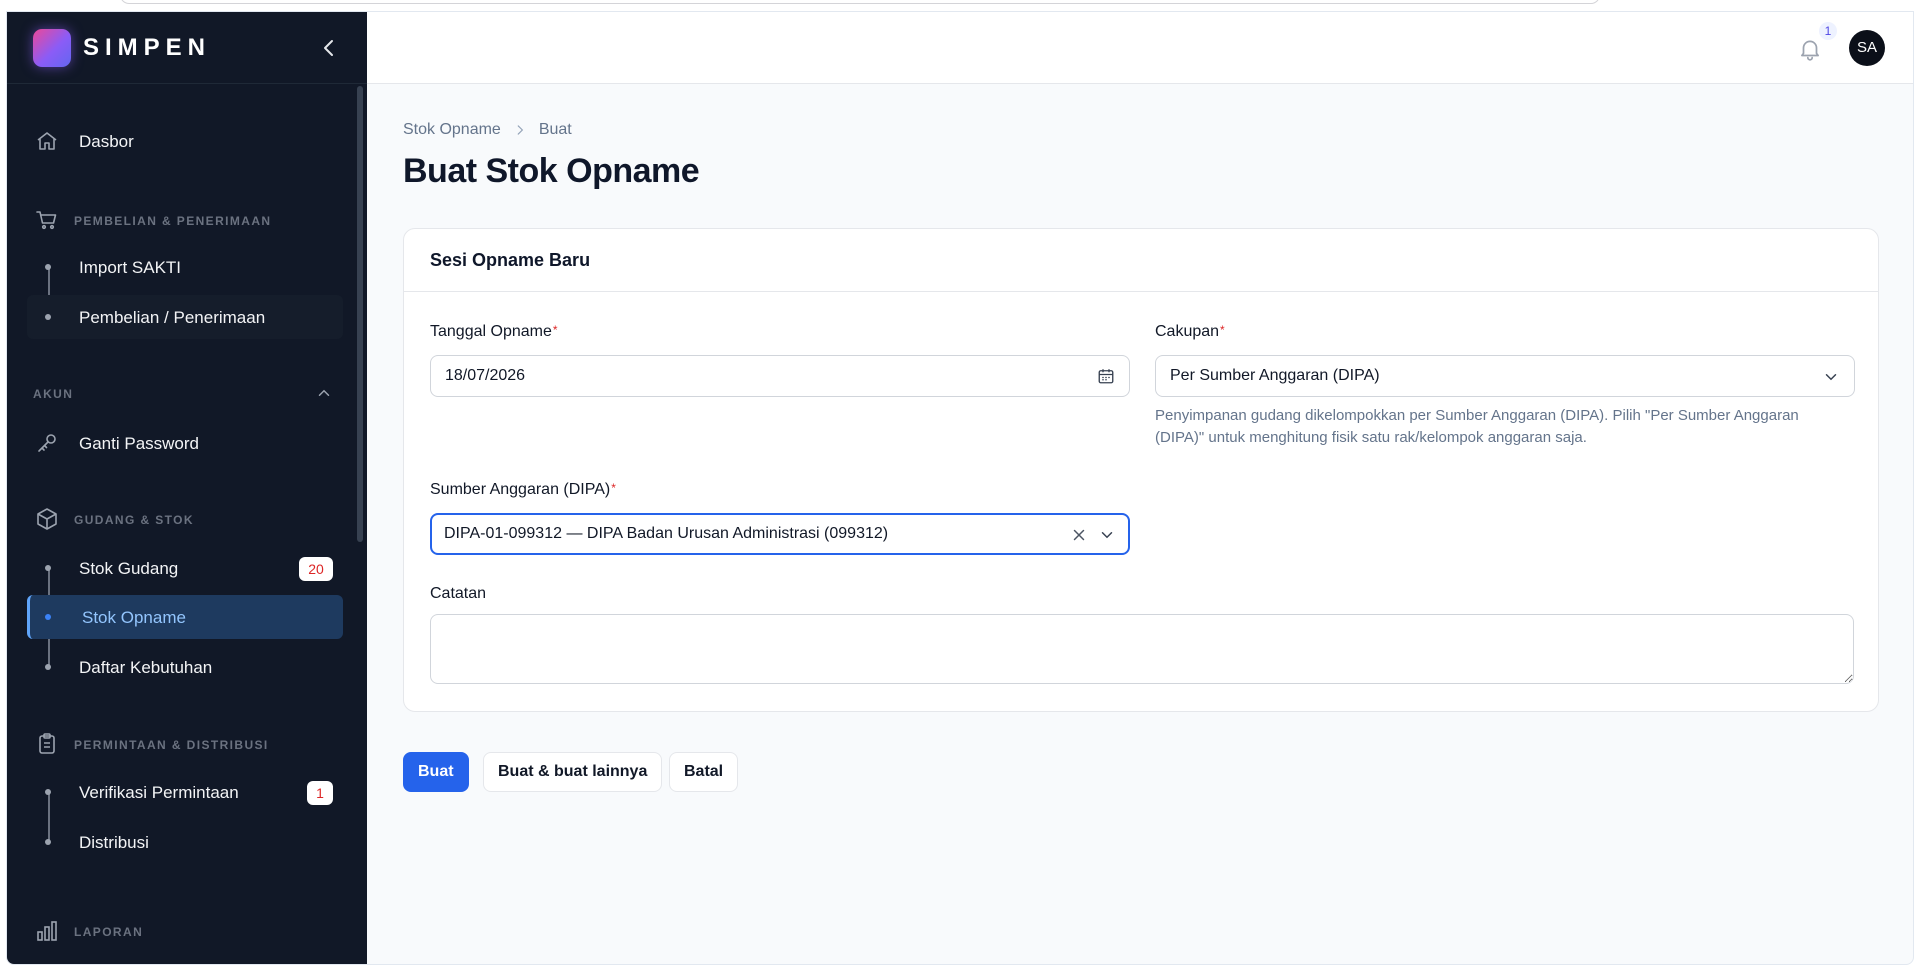 This screenshot has height=969, width=1918. I want to click on chevron-up-icon, so click(324, 393).